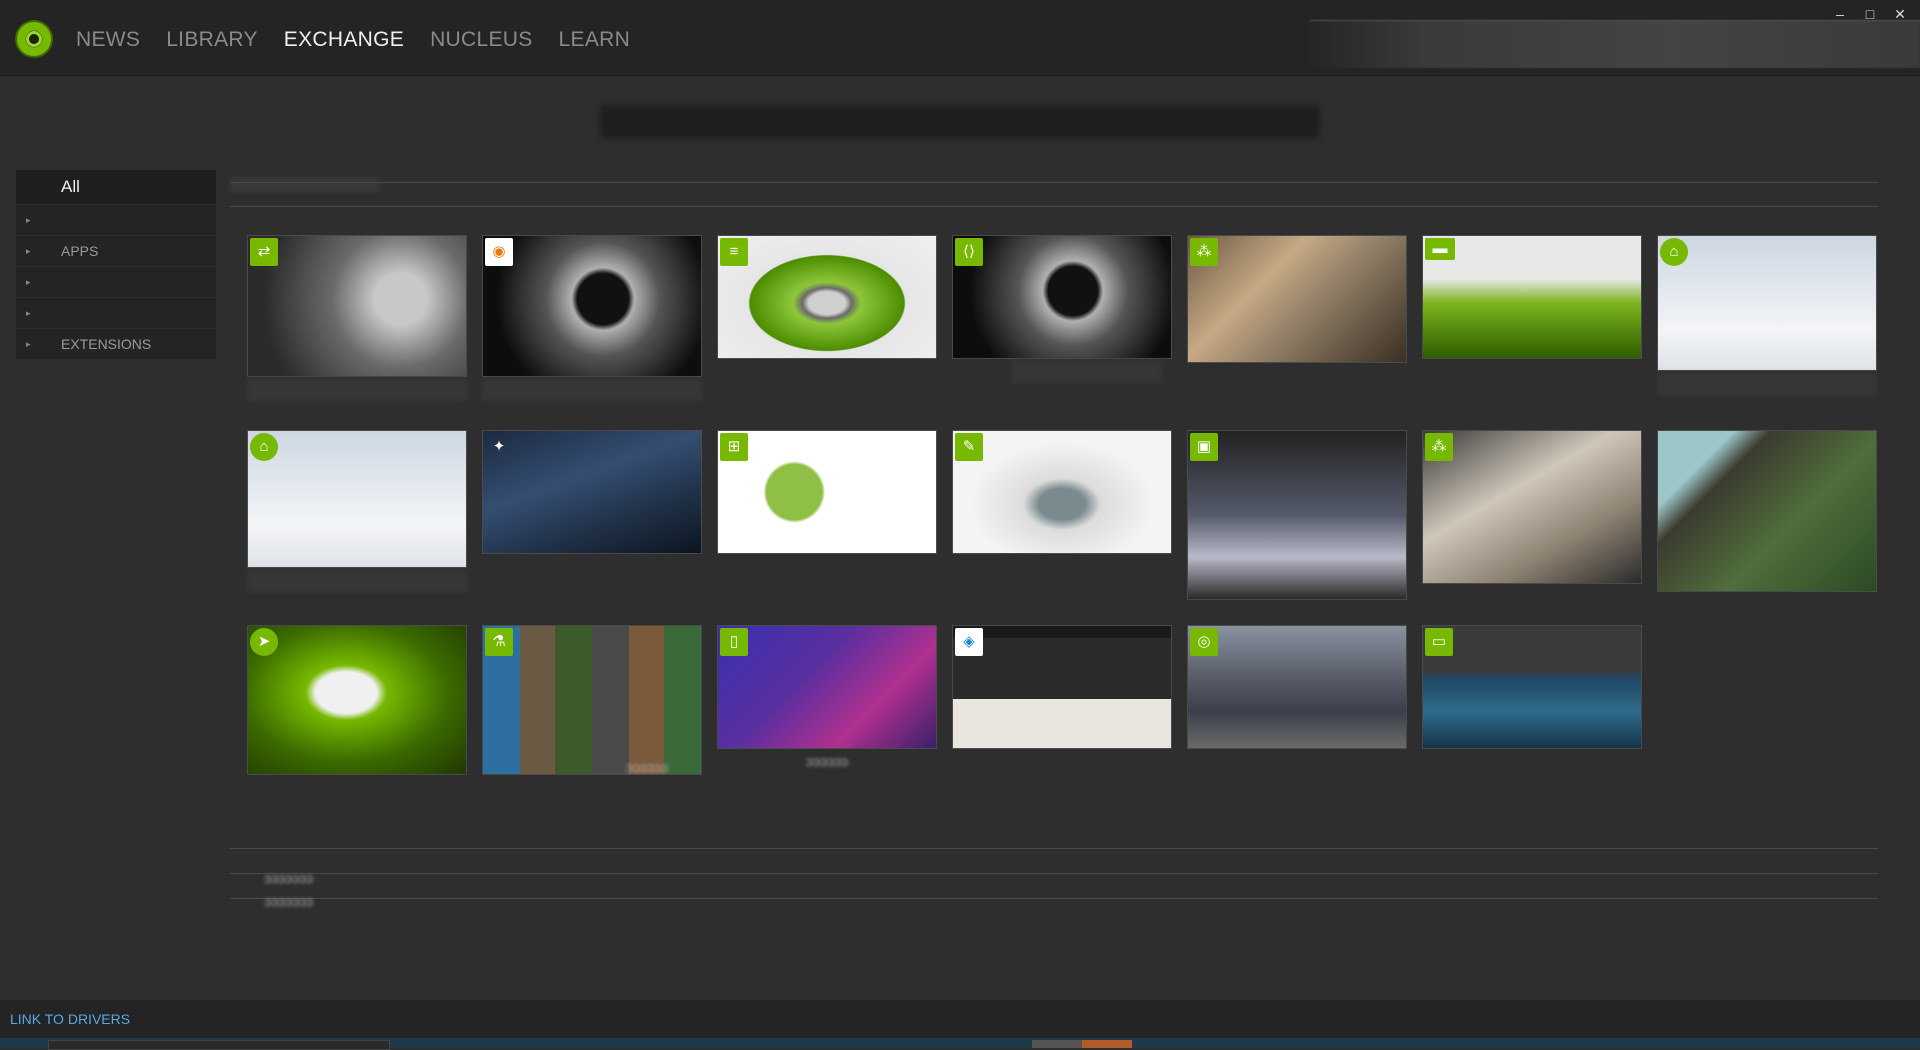  I want to click on link-to-drivers: LINK TO DRIVERS, so click(70, 1019).